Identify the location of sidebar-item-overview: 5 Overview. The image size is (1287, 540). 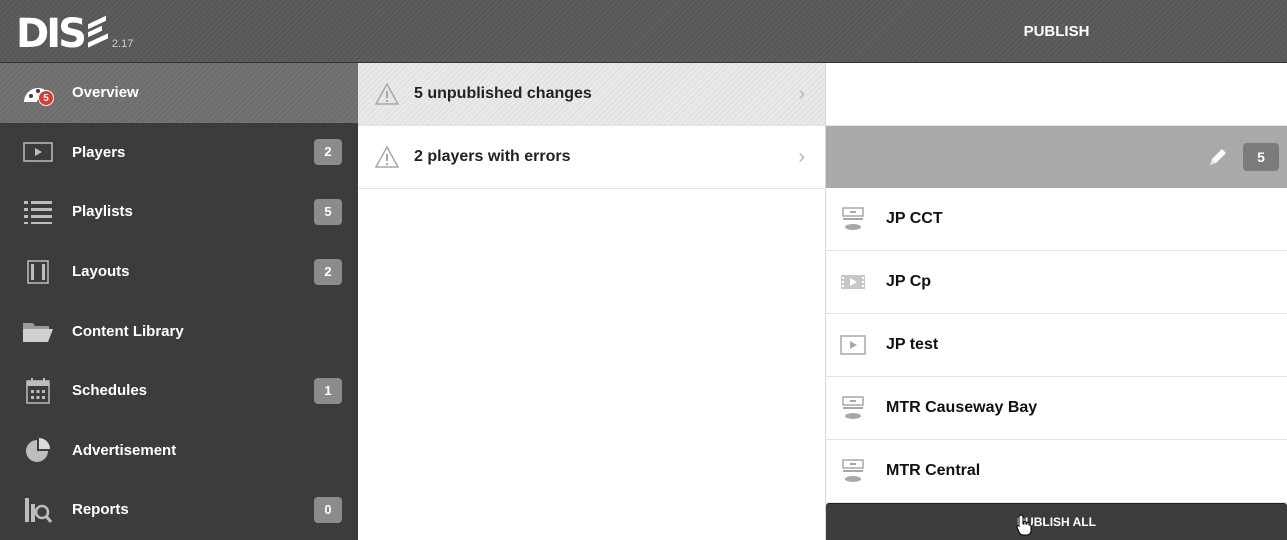
(179, 93).